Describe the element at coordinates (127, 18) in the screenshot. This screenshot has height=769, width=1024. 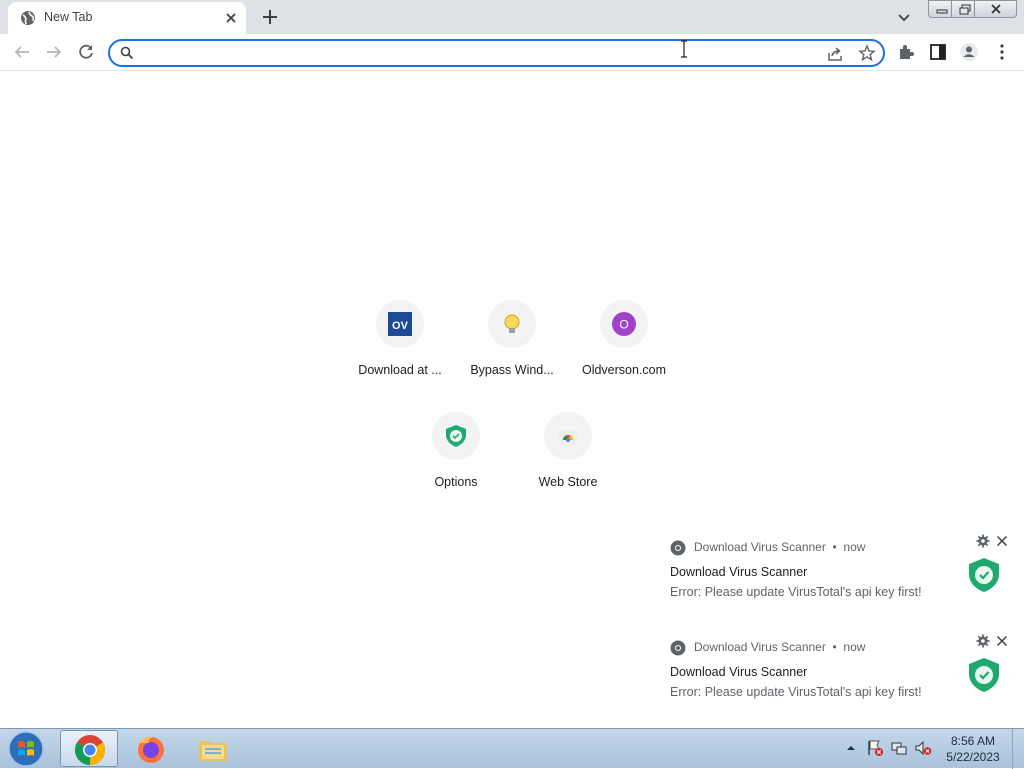
I see `tab-new-tab: New Tab` at that location.